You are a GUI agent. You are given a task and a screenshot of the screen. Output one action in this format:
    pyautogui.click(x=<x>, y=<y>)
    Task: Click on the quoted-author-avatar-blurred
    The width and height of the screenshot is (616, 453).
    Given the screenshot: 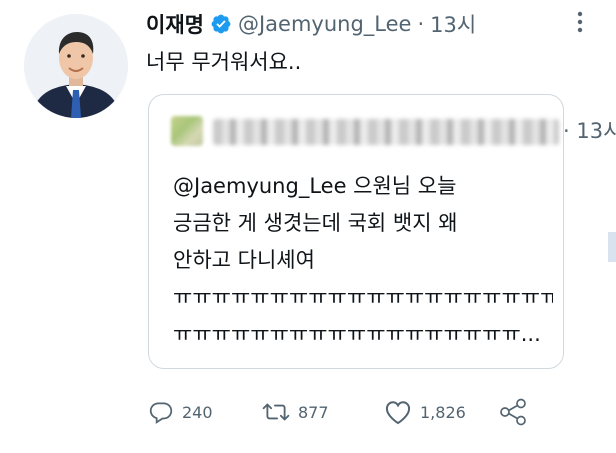 What is the action you would take?
    pyautogui.click(x=187, y=131)
    